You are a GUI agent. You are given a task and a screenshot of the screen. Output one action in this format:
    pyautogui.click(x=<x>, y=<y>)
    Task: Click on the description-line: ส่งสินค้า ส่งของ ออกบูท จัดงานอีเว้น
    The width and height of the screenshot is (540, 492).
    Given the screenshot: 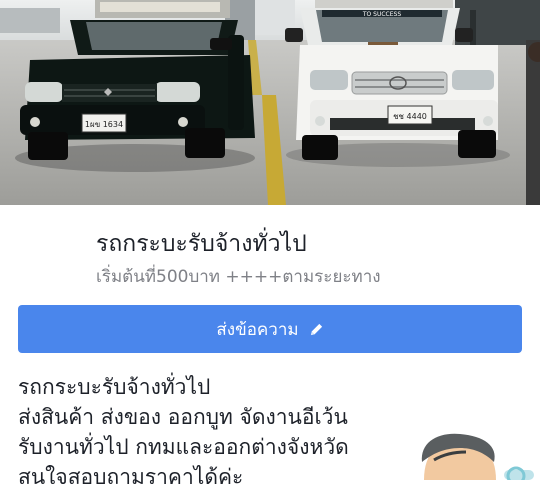 What is the action you would take?
    pyautogui.click(x=183, y=417)
    